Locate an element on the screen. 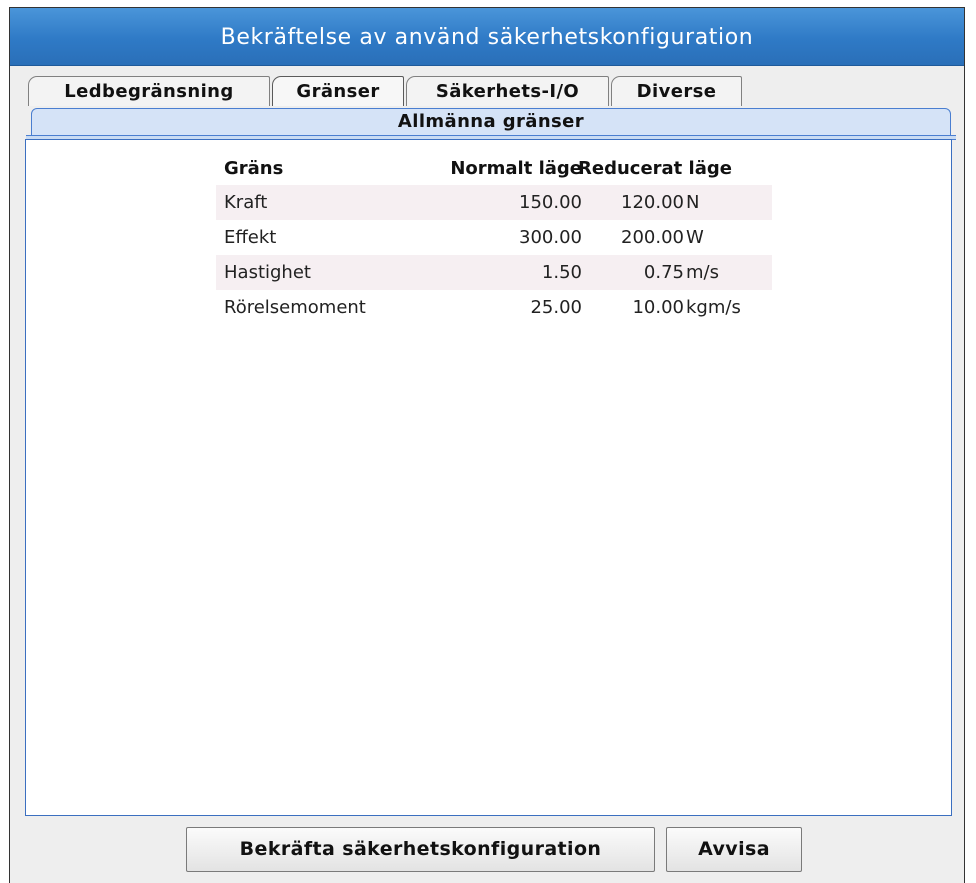 Image resolution: width=976 pixels, height=883 pixels. reduced-value: 0.75 is located at coordinates (663, 272).